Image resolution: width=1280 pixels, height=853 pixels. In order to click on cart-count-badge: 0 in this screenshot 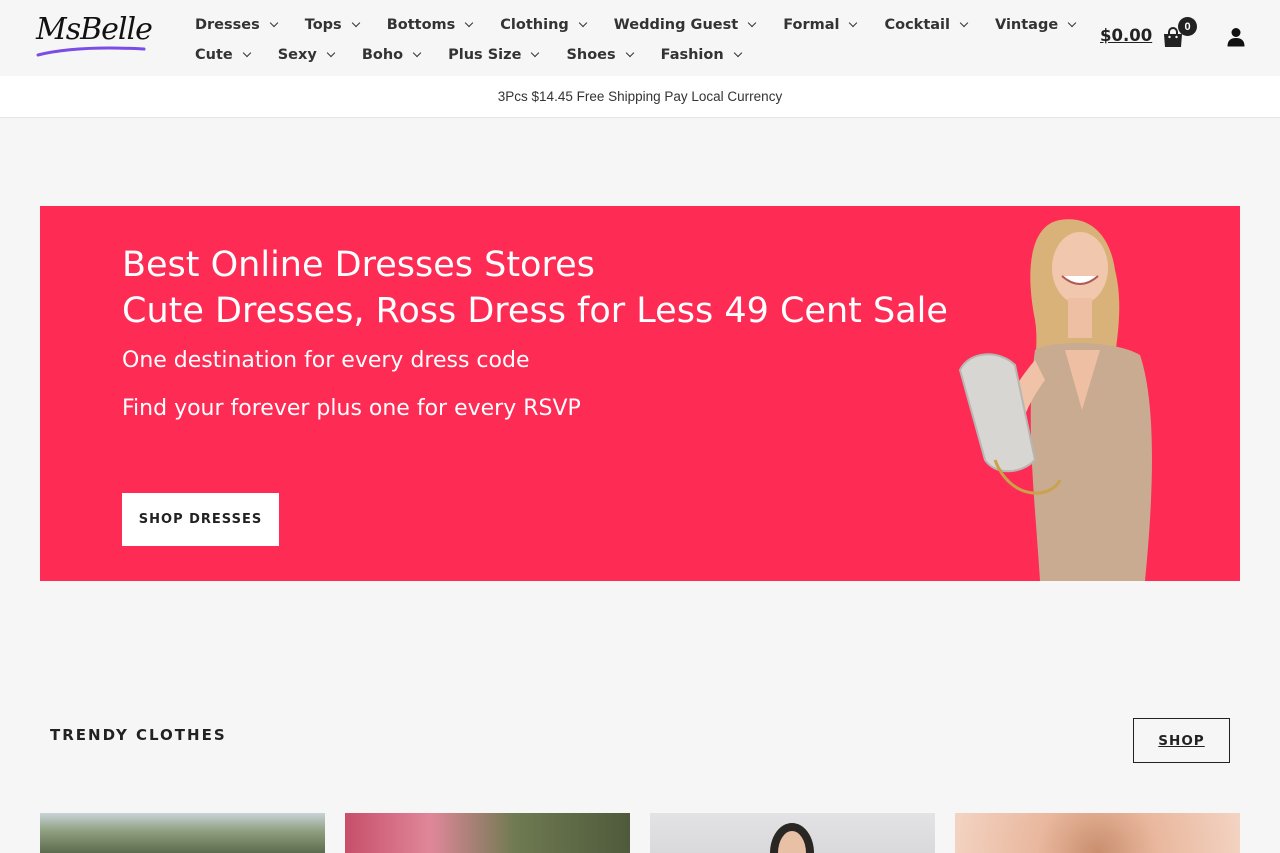, I will do `click(1187, 26)`.